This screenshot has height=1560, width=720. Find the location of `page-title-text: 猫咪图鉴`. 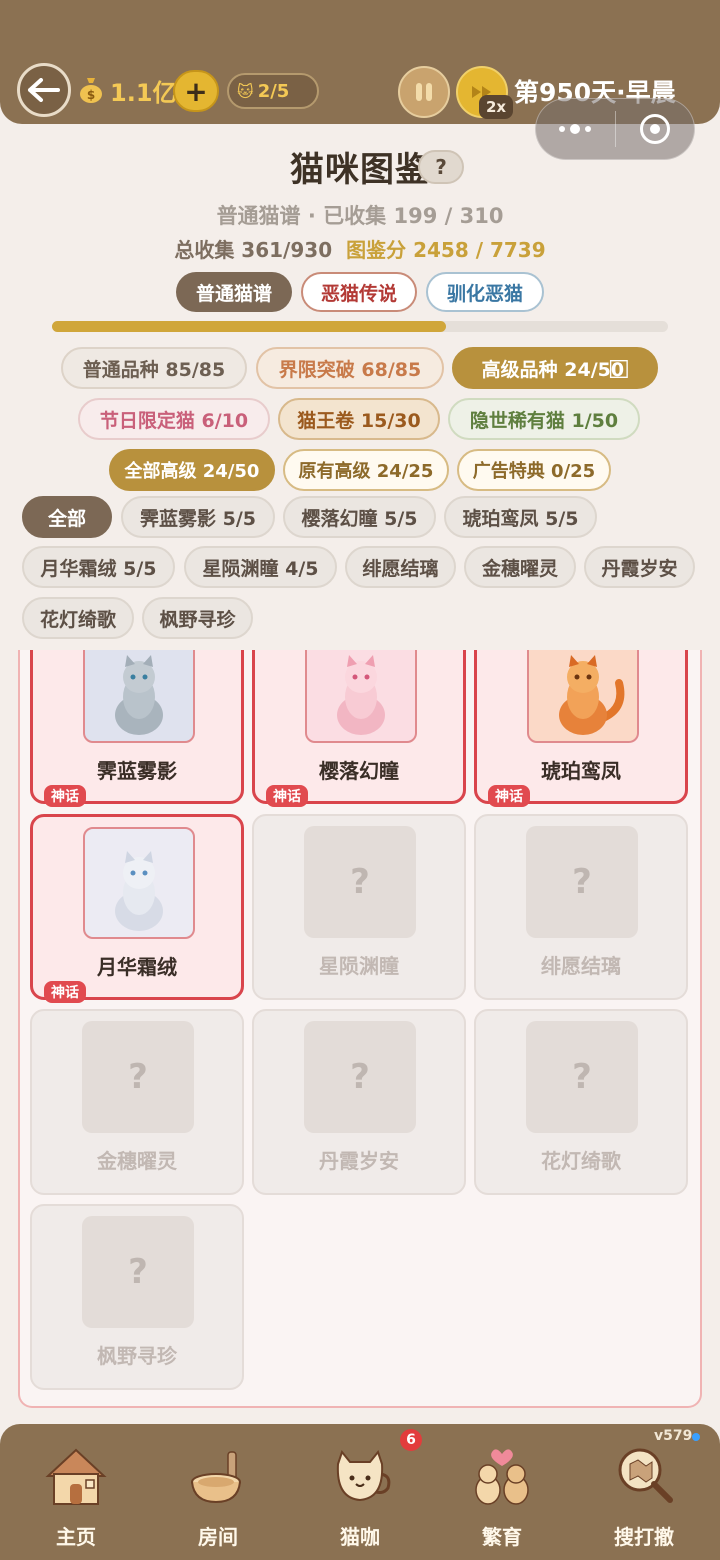

page-title-text: 猫咪图鉴 is located at coordinates (360, 170).